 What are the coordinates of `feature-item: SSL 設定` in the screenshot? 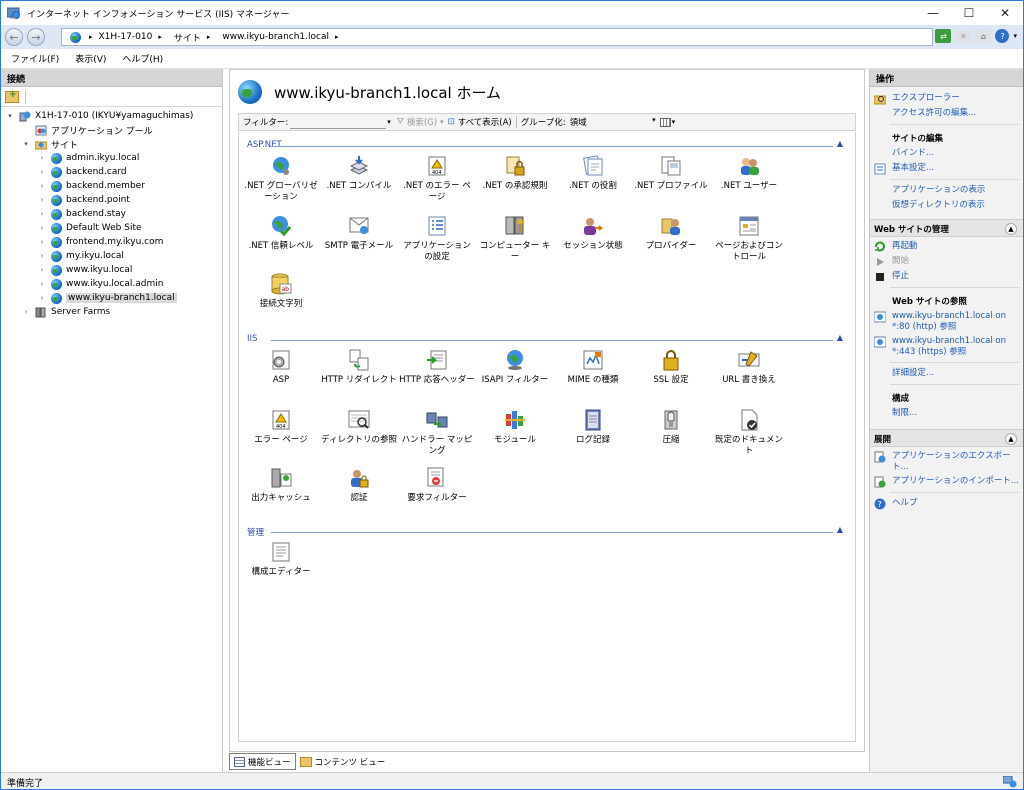 It's located at (671, 367).